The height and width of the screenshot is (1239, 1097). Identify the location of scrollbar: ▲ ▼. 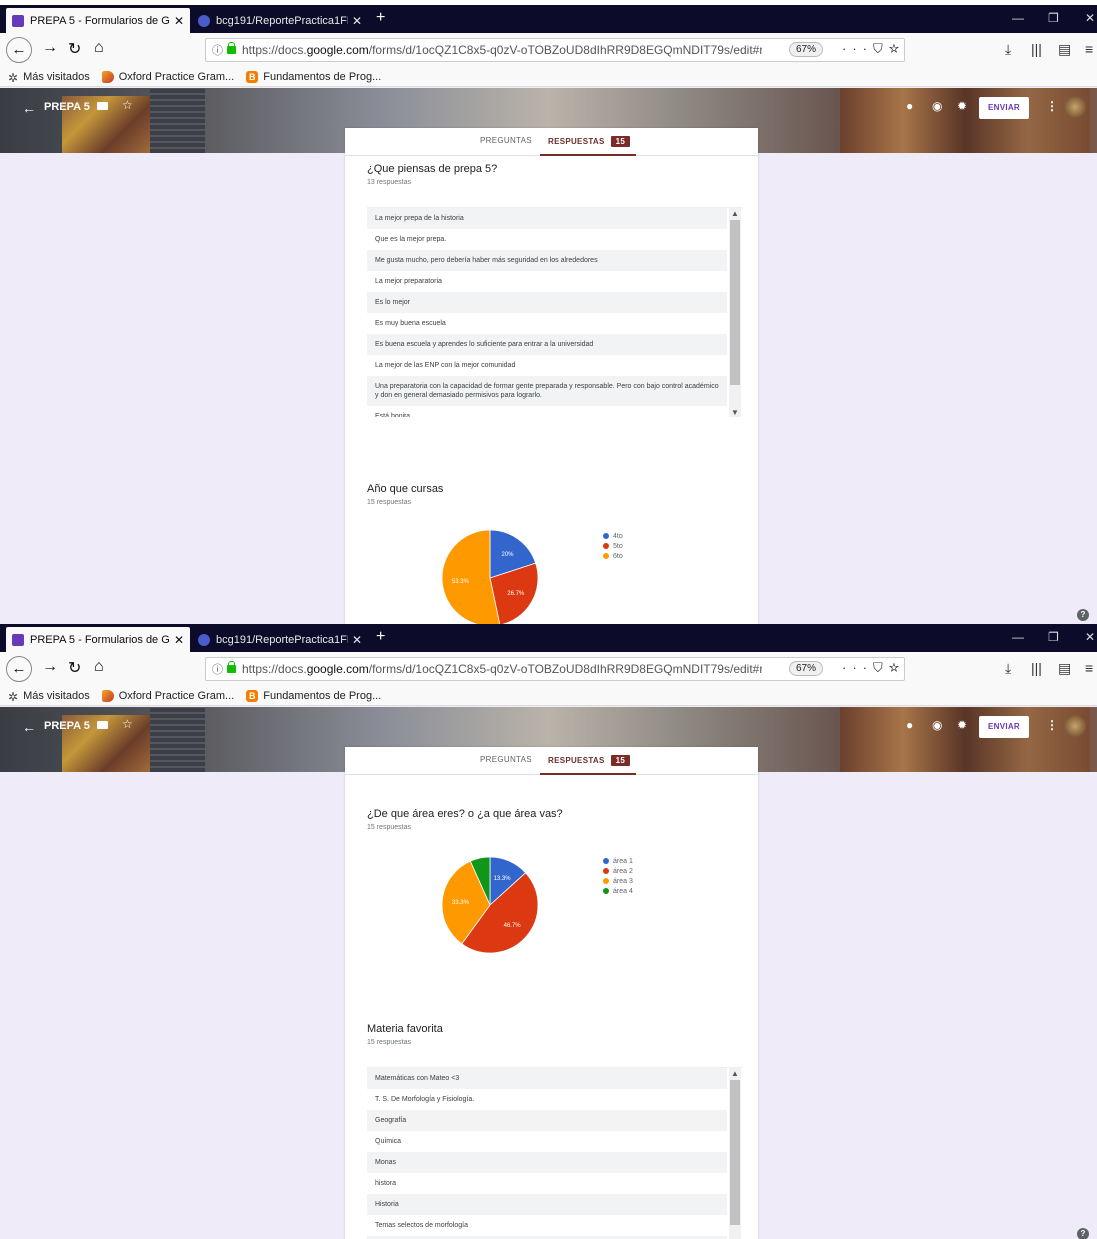
(735, 312).